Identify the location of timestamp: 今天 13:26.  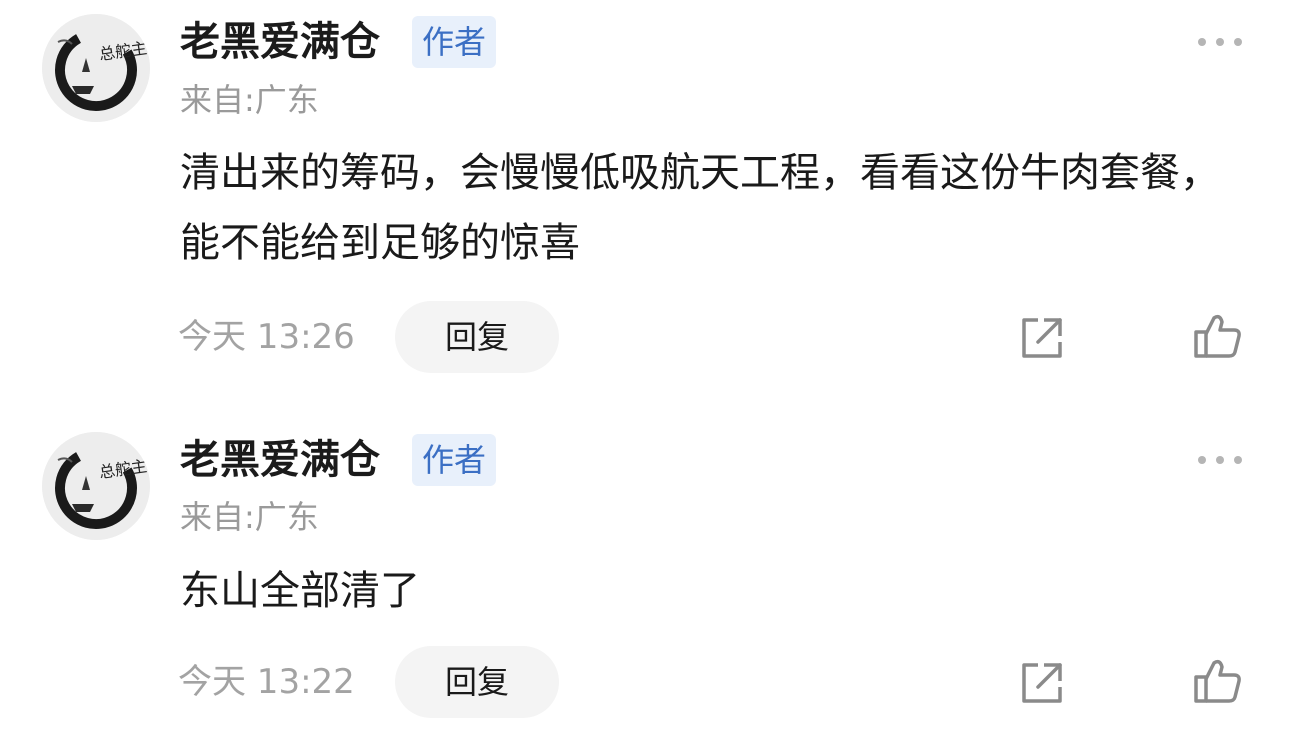
(266, 337).